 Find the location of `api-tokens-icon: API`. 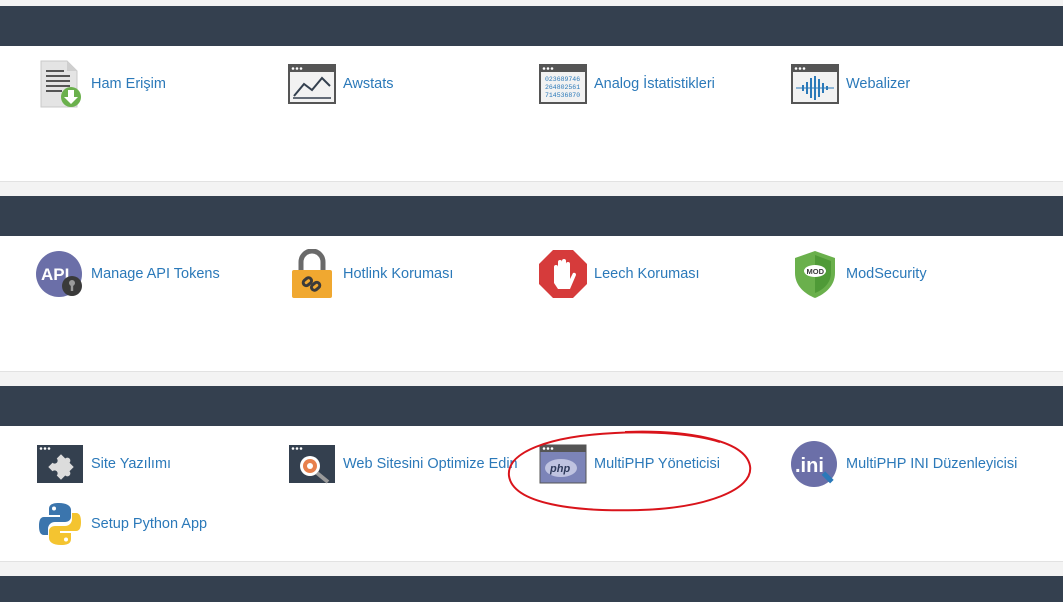

api-tokens-icon: API is located at coordinates (60, 274).